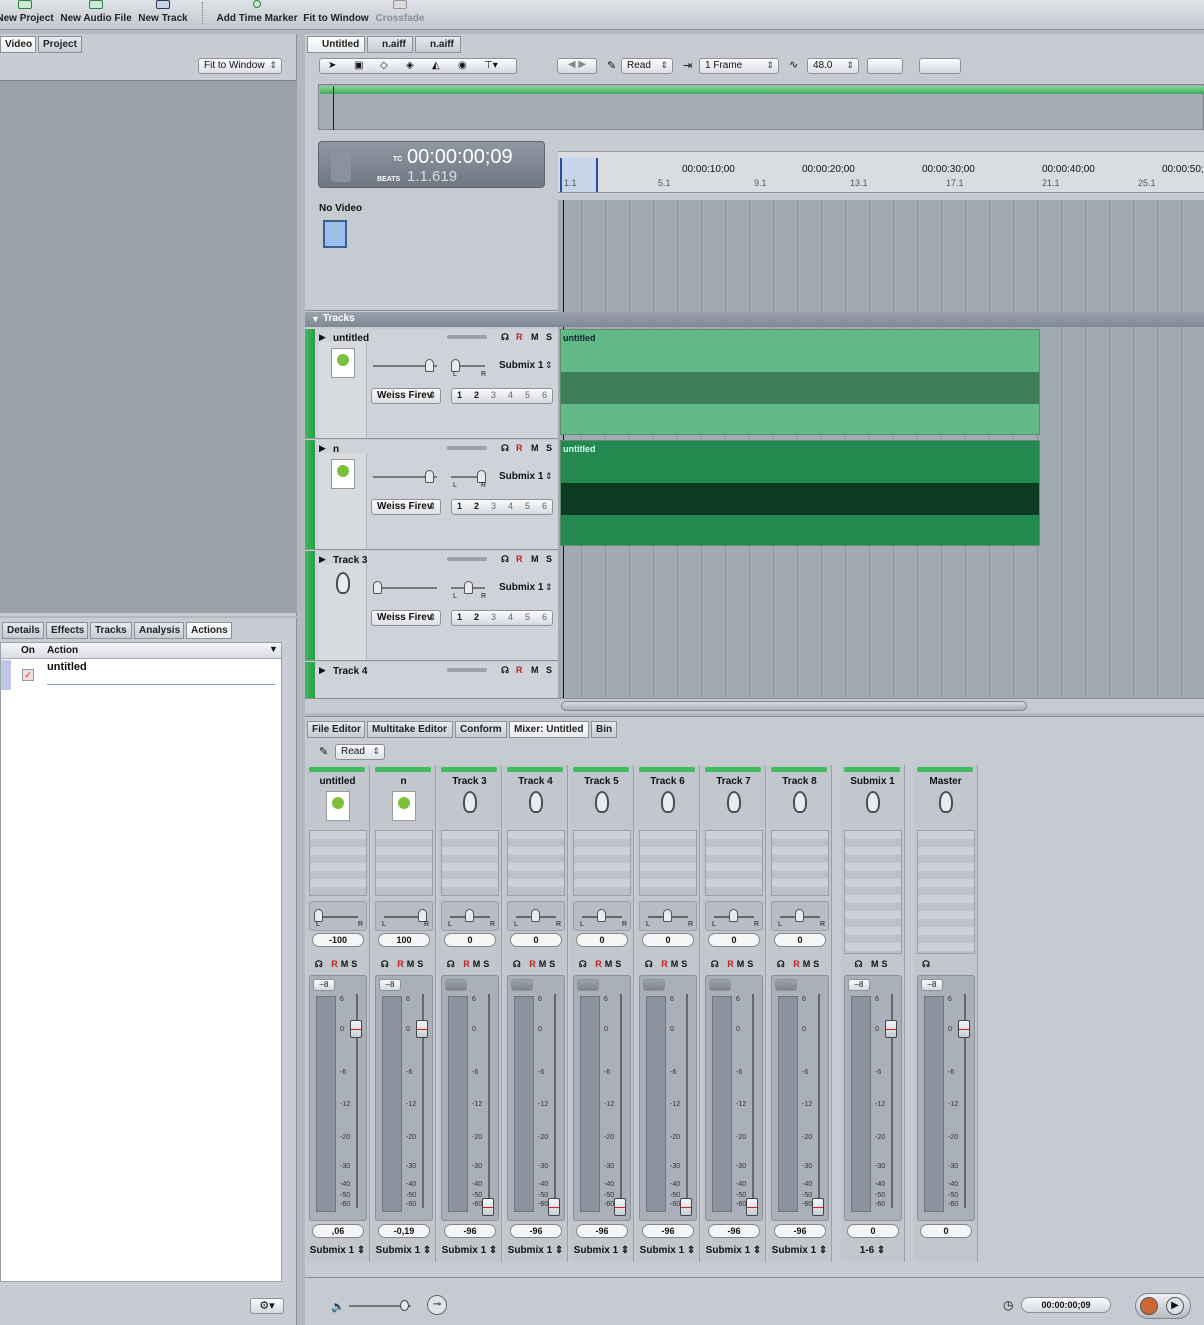 This screenshot has width=1204, height=1325. What do you see at coordinates (604, 729) in the screenshot?
I see `tab-bin: Bin` at bounding box center [604, 729].